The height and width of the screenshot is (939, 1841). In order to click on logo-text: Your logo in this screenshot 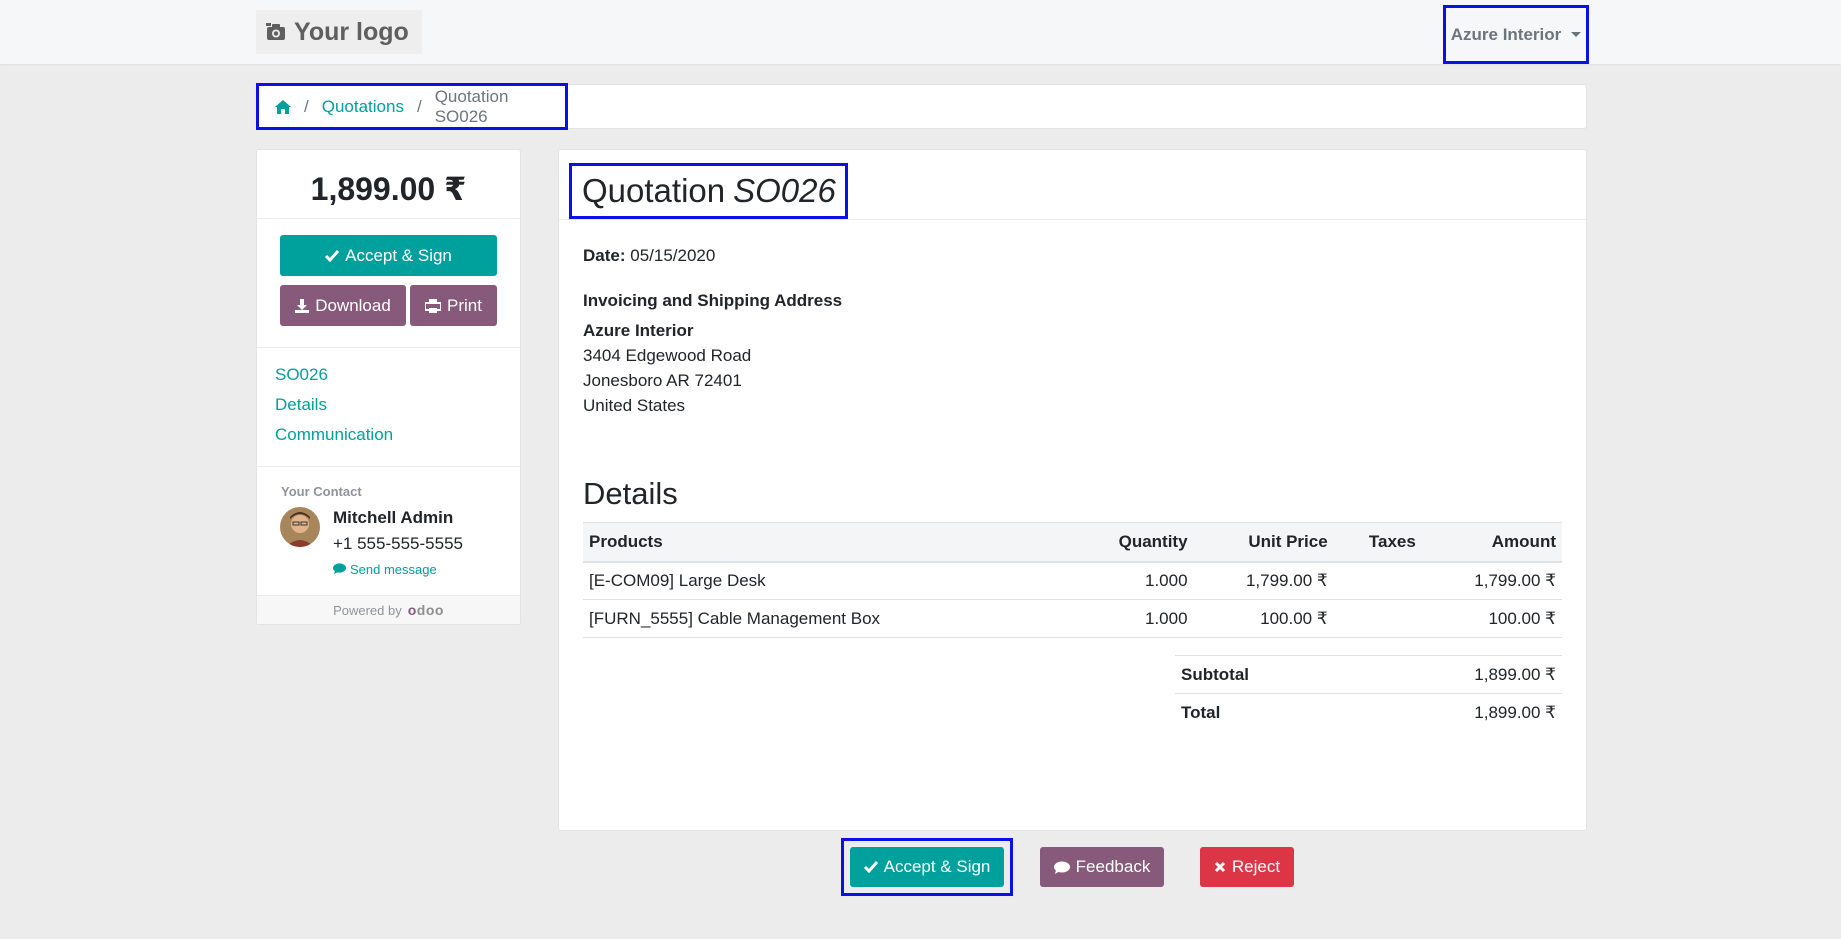, I will do `click(351, 31)`.